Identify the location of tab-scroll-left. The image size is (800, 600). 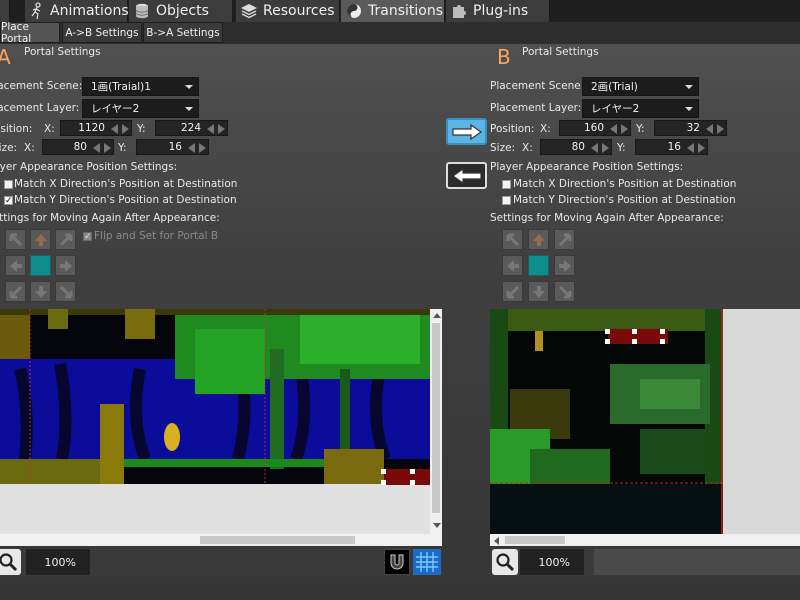
(5, 11).